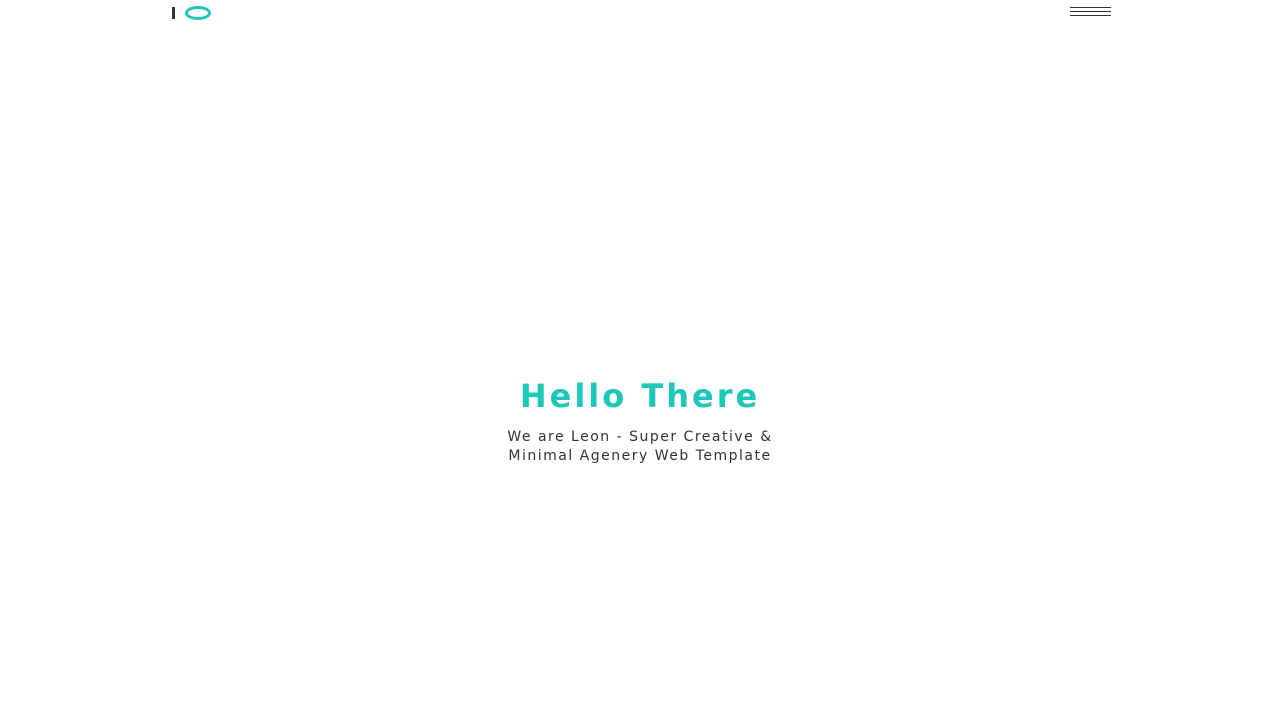 This screenshot has width=1280, height=720. Describe the element at coordinates (640, 396) in the screenshot. I see `hero-title: Hello There` at that location.